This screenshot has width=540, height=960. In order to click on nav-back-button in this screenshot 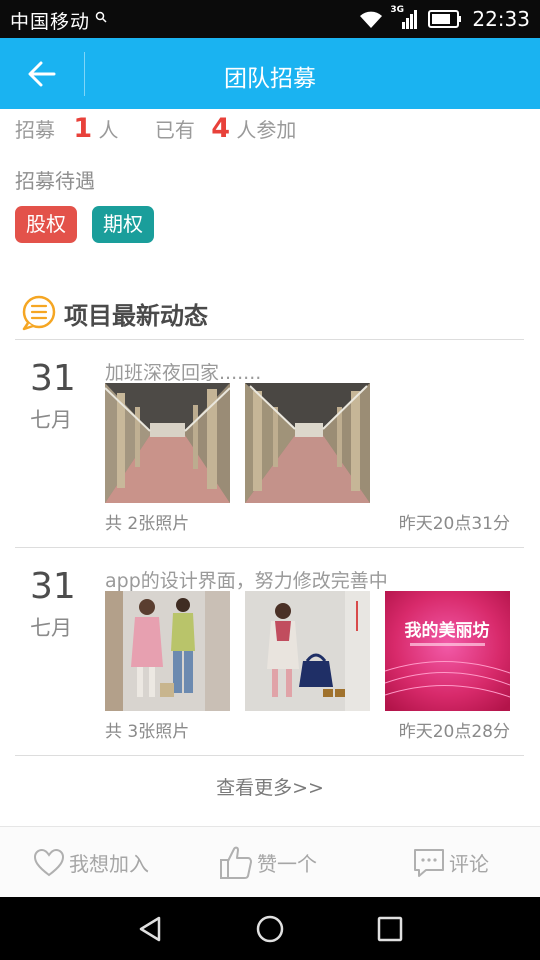, I will do `click(150, 929)`.